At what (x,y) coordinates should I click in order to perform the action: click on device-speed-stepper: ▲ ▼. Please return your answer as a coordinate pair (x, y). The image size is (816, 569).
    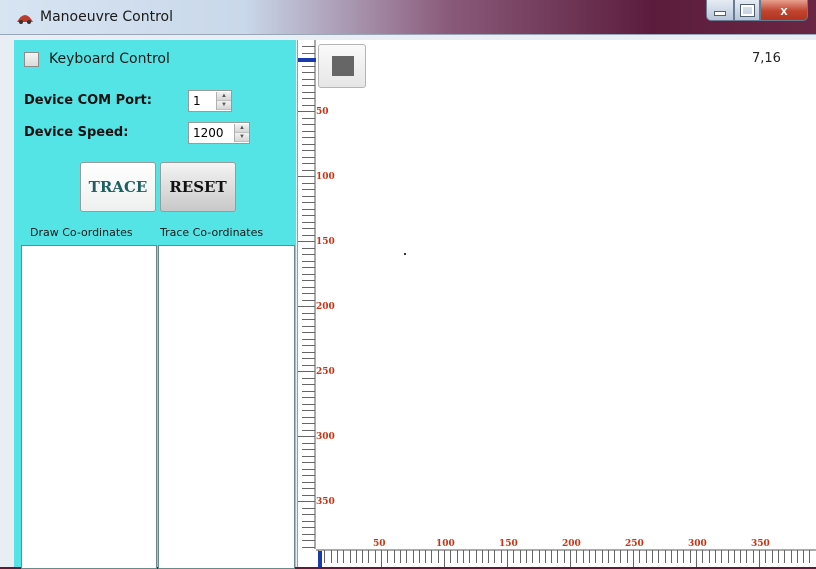
    Looking at the image, I should click on (241, 133).